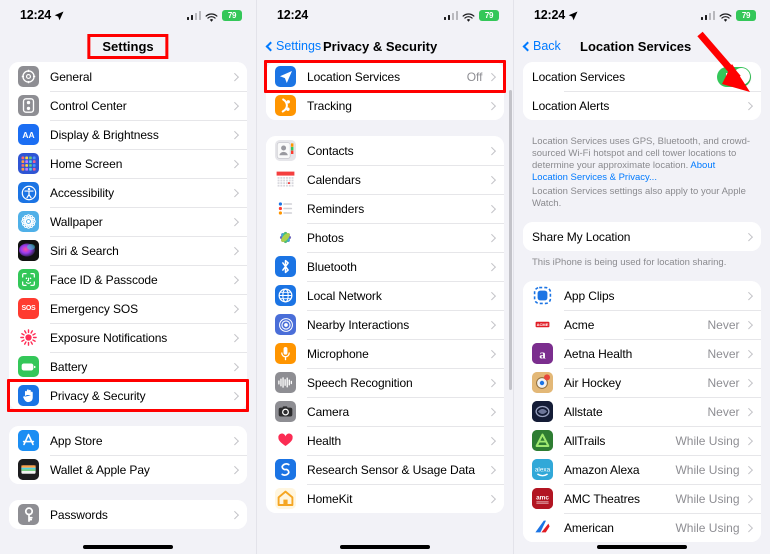  What do you see at coordinates (642, 469) in the screenshot?
I see `location-app-row-6: alexa Amazon Alexa While Using` at bounding box center [642, 469].